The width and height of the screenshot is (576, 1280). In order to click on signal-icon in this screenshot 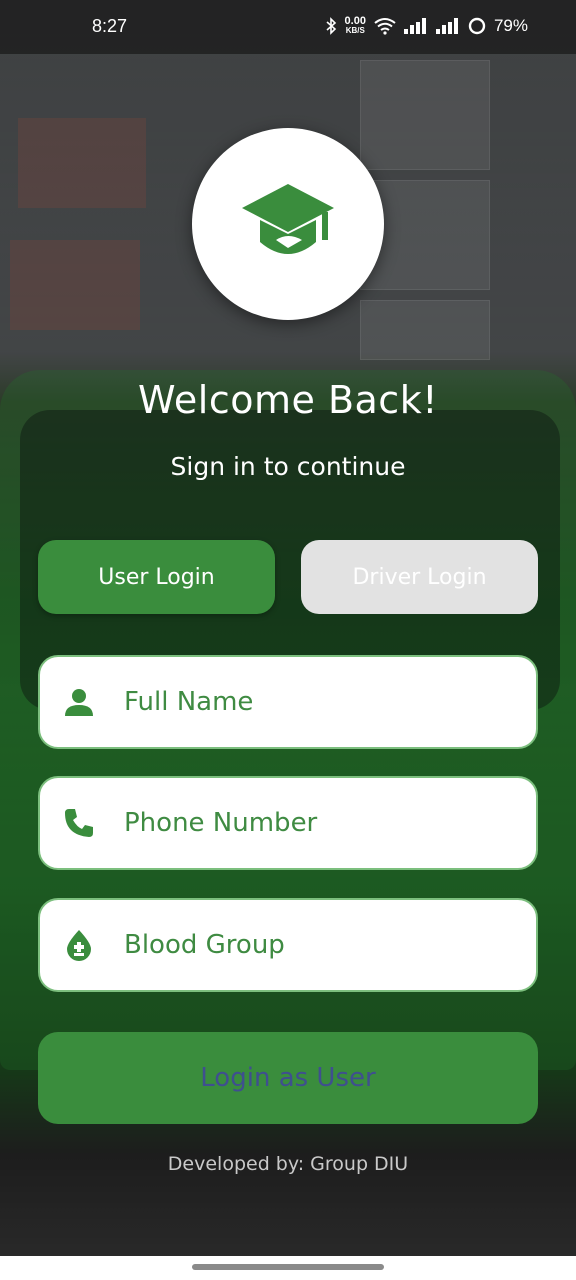, I will do `click(415, 26)`.